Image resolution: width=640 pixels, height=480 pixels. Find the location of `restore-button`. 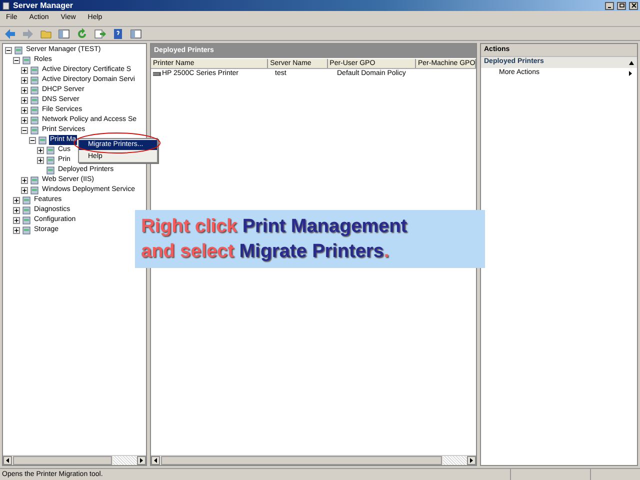

restore-button is located at coordinates (621, 6).